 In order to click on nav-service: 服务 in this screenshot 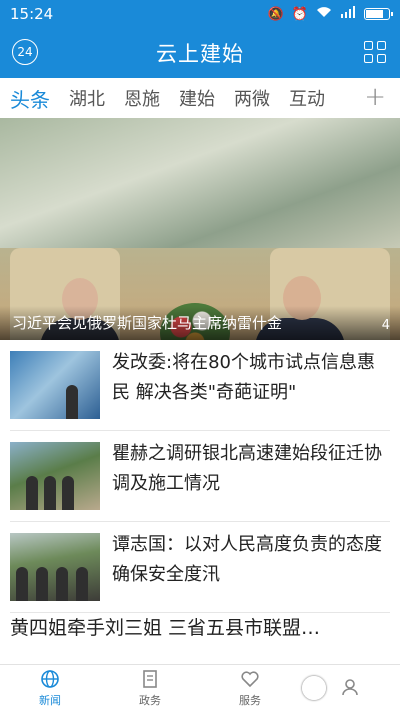, I will do `click(250, 688)`.